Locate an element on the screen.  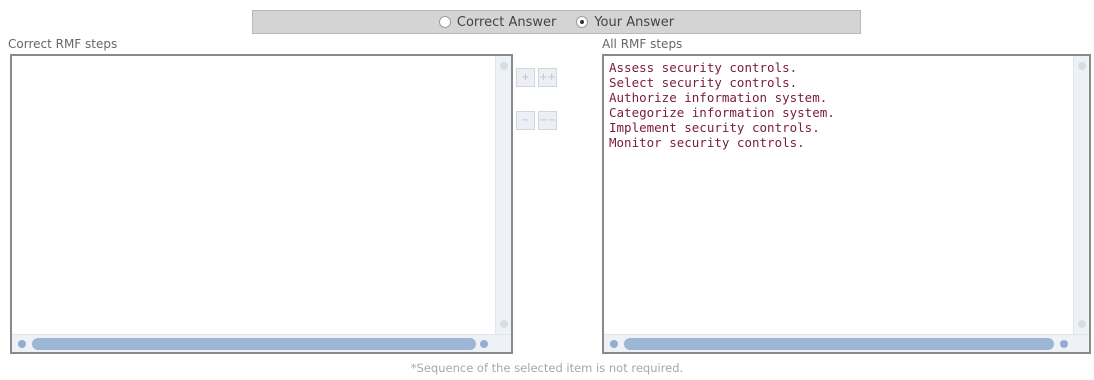
list-item: Authorize information system. is located at coordinates (846, 97).